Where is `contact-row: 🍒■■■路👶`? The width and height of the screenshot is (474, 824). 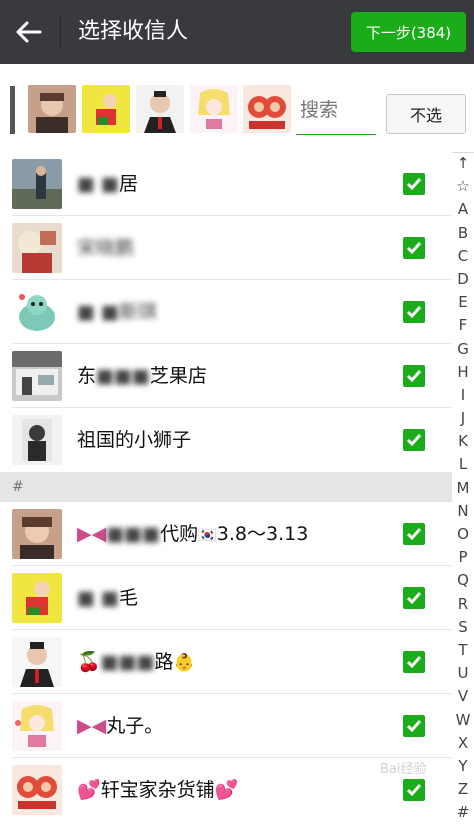
contact-row: 🍒■■■路👶 is located at coordinates (226, 662).